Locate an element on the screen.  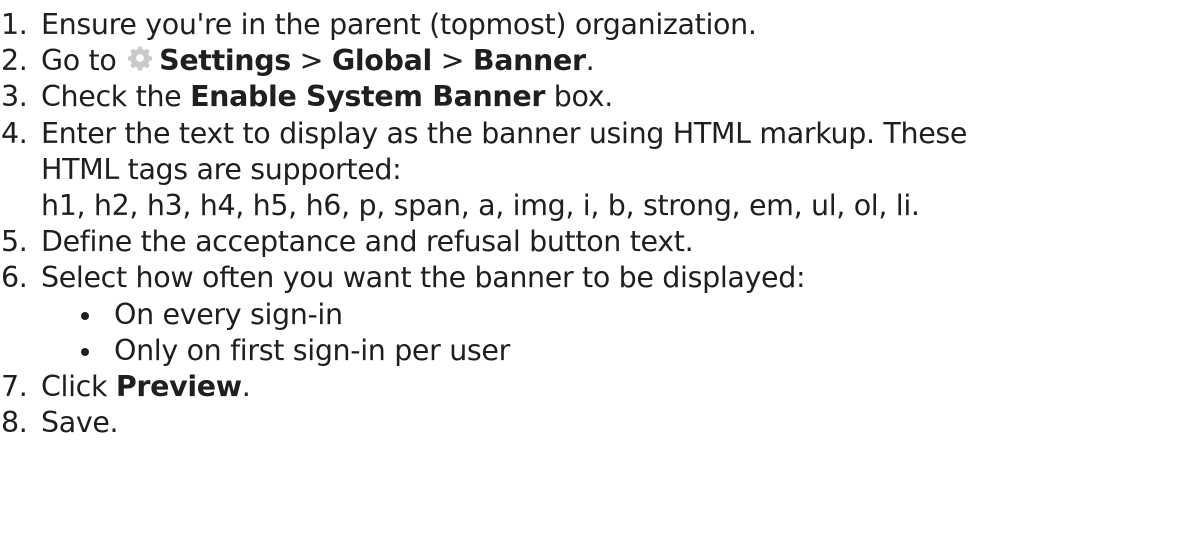
step-number: 6. is located at coordinates (14, 278).